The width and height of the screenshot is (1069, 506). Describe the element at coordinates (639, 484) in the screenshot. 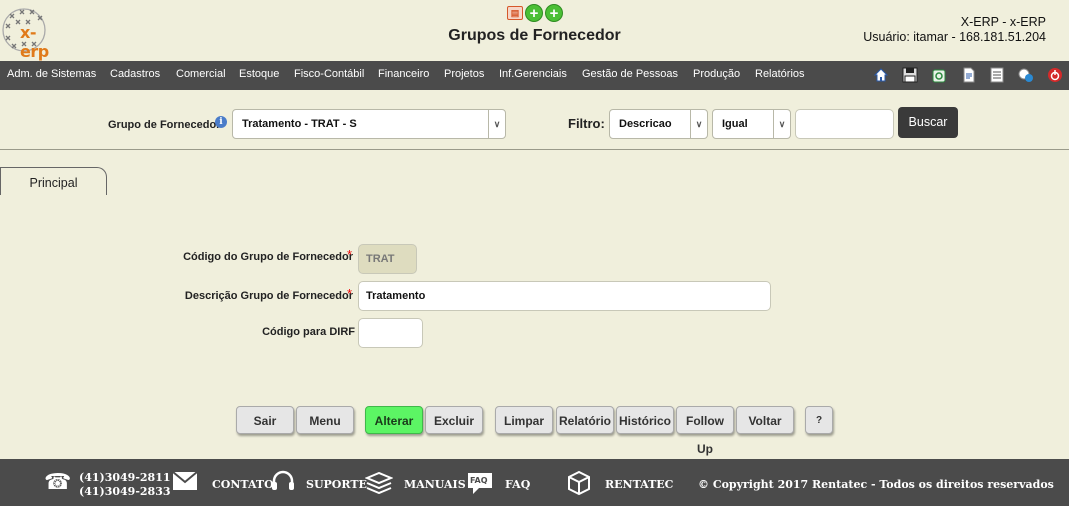

I see `rentatec-link: RENTATEC` at that location.